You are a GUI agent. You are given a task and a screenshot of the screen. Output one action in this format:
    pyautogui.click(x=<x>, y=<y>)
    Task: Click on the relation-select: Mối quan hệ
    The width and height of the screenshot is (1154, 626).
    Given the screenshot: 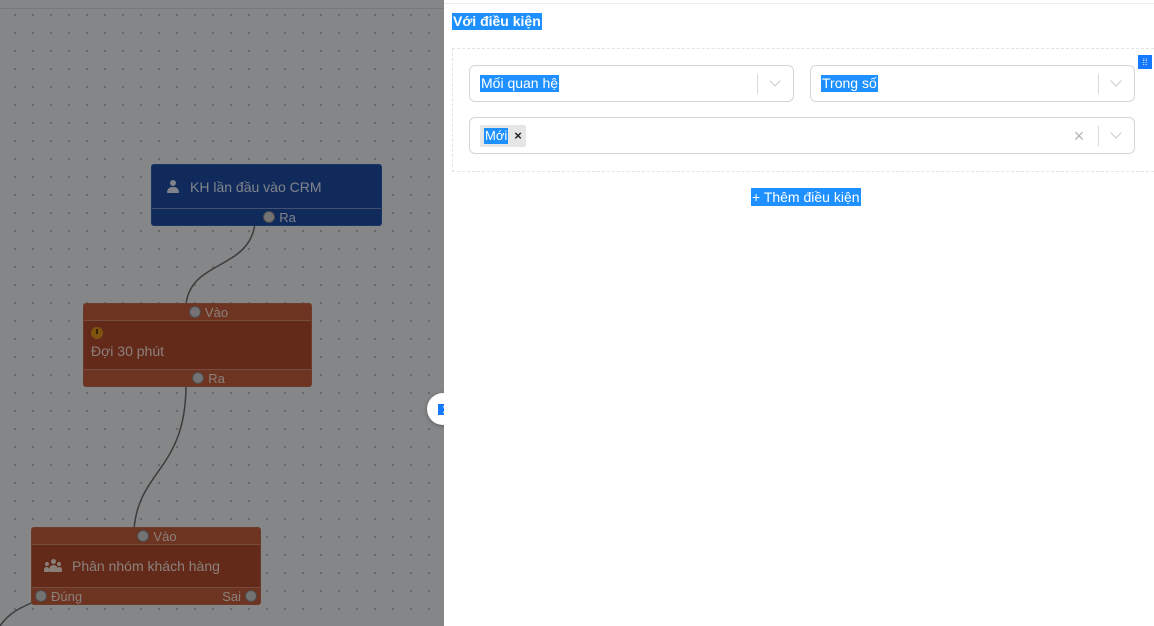 What is the action you would take?
    pyautogui.click(x=631, y=83)
    